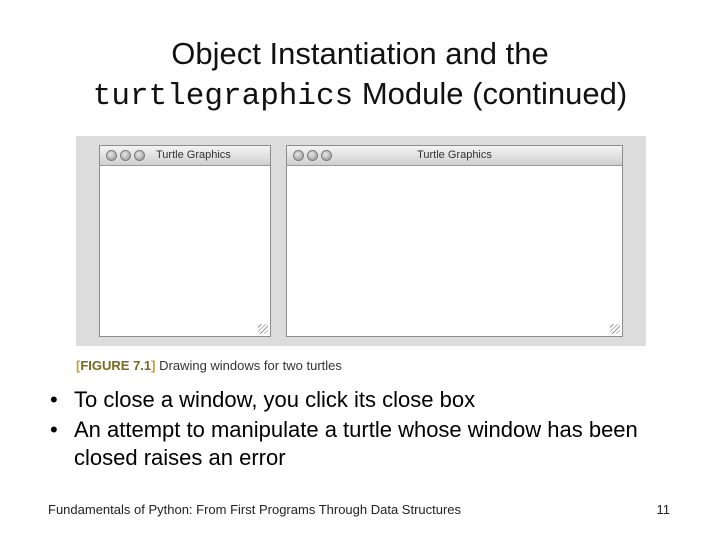 The image size is (720, 540). I want to click on window-buttons, so click(125, 155).